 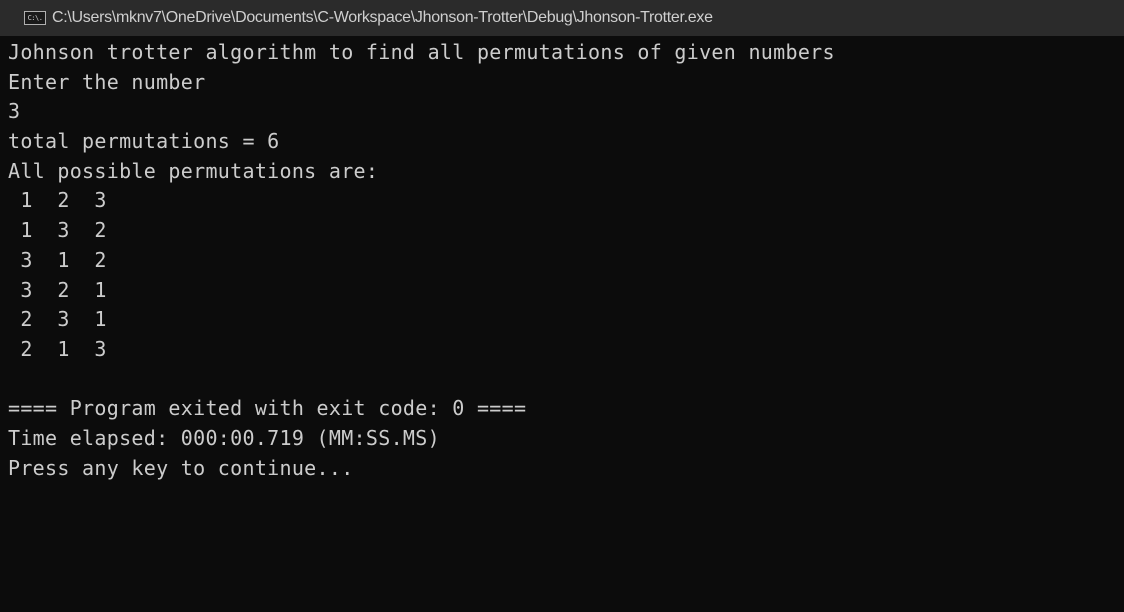 What do you see at coordinates (57, 230) in the screenshot?
I see `permutation-row: 1 3 2` at bounding box center [57, 230].